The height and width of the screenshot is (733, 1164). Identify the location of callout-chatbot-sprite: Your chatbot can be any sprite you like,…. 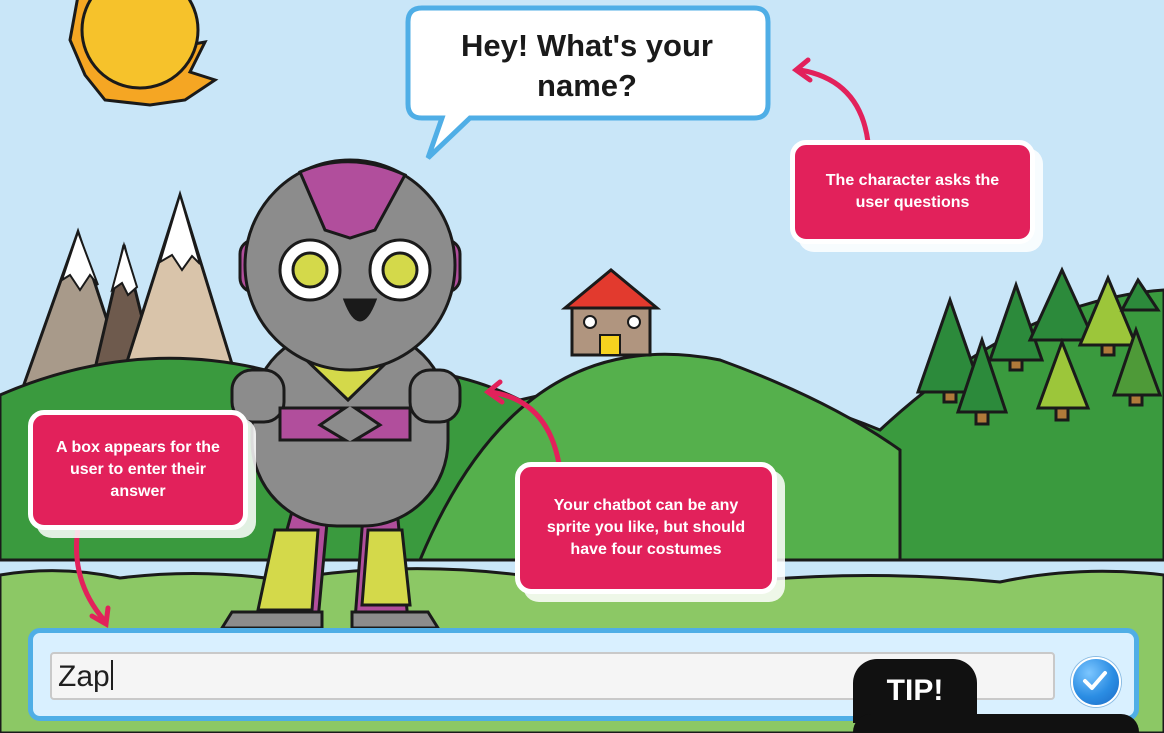
(646, 528).